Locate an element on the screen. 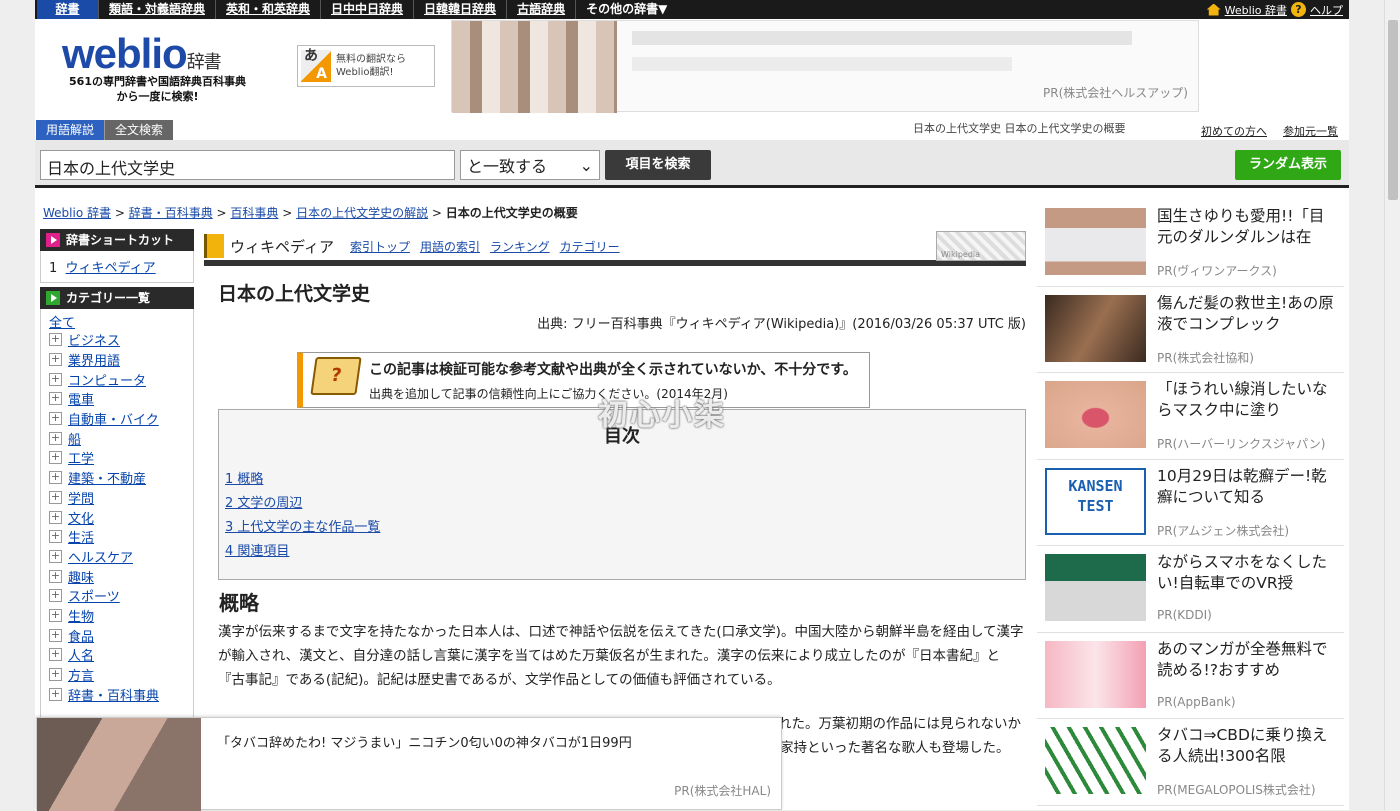 The height and width of the screenshot is (811, 1400). article-title: 日本の上代文学史 is located at coordinates (294, 294).